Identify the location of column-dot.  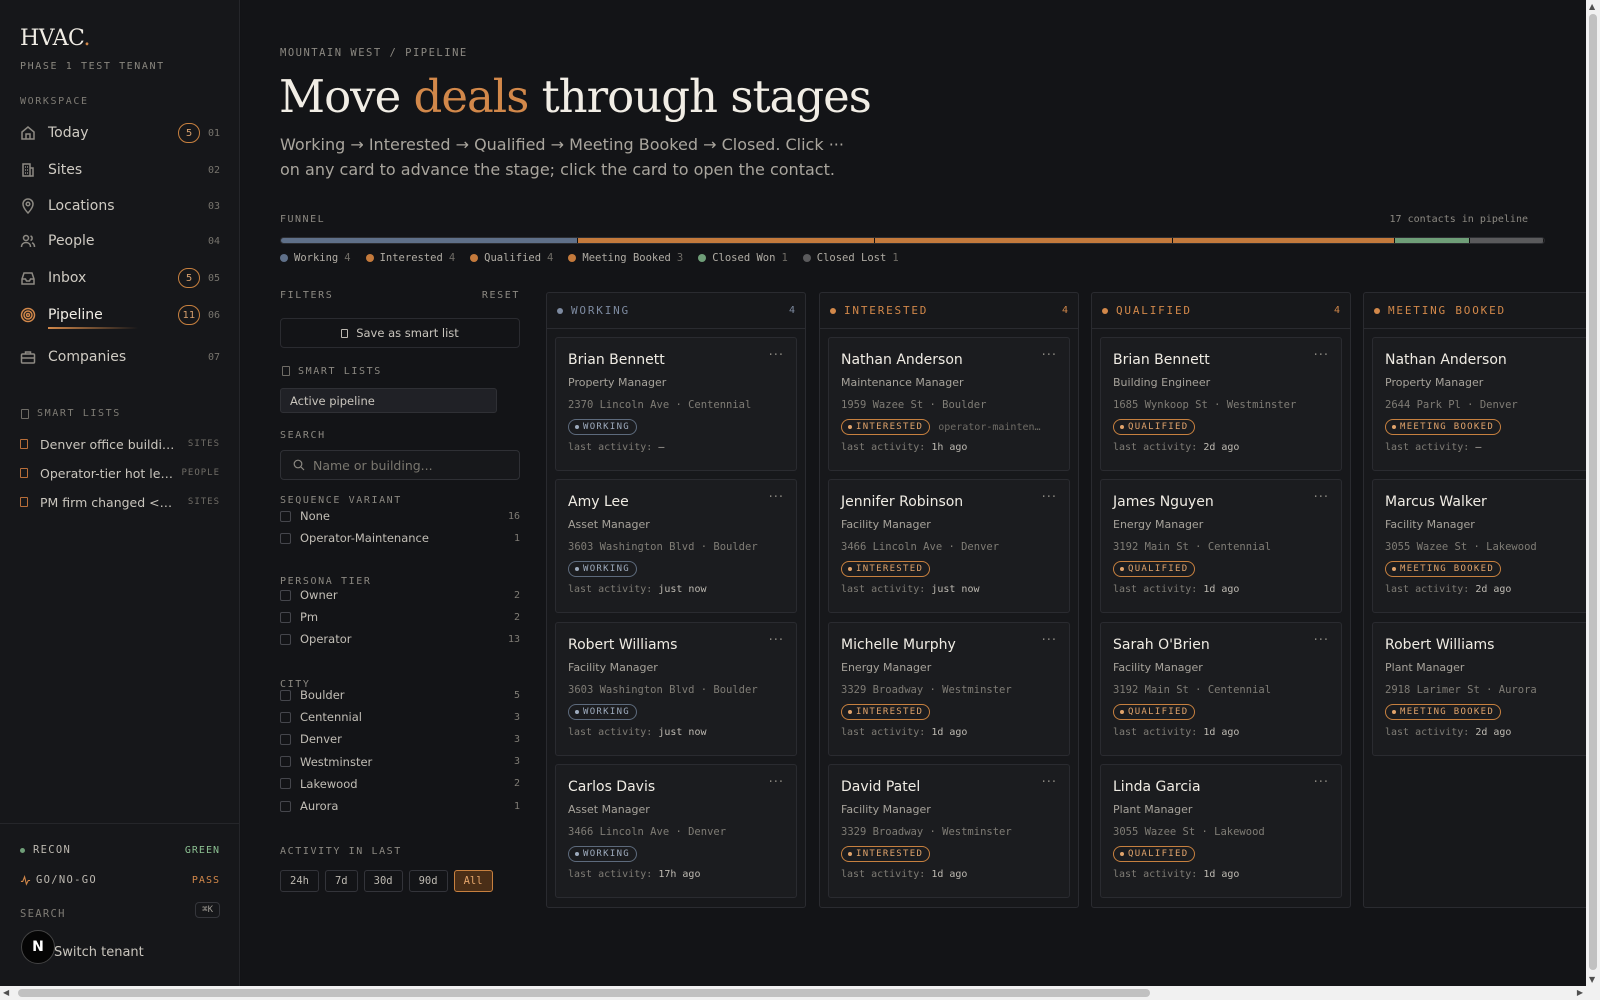
(1105, 310).